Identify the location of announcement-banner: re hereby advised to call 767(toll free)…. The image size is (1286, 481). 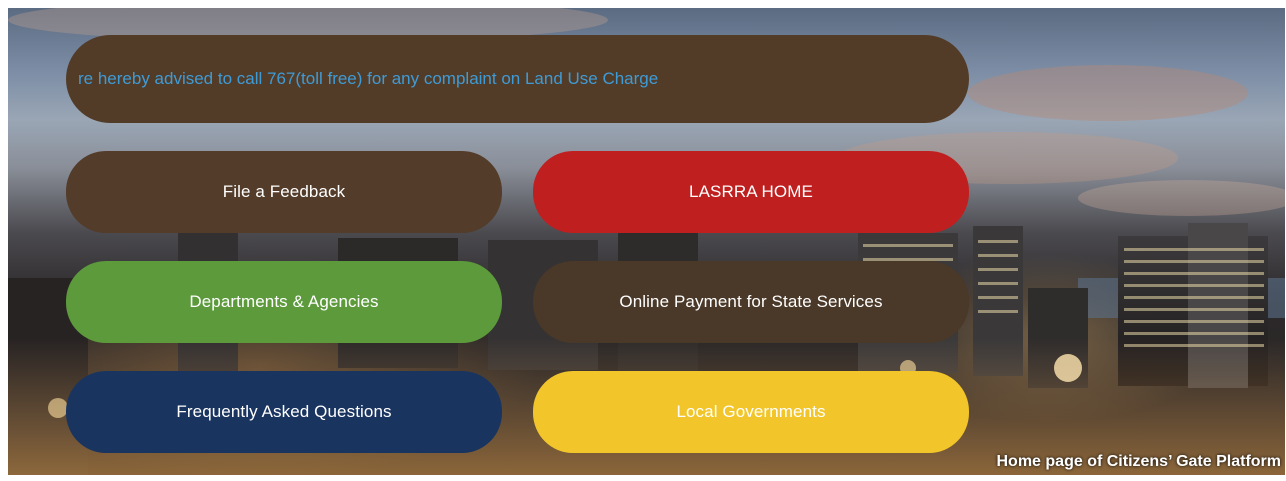
(517, 79).